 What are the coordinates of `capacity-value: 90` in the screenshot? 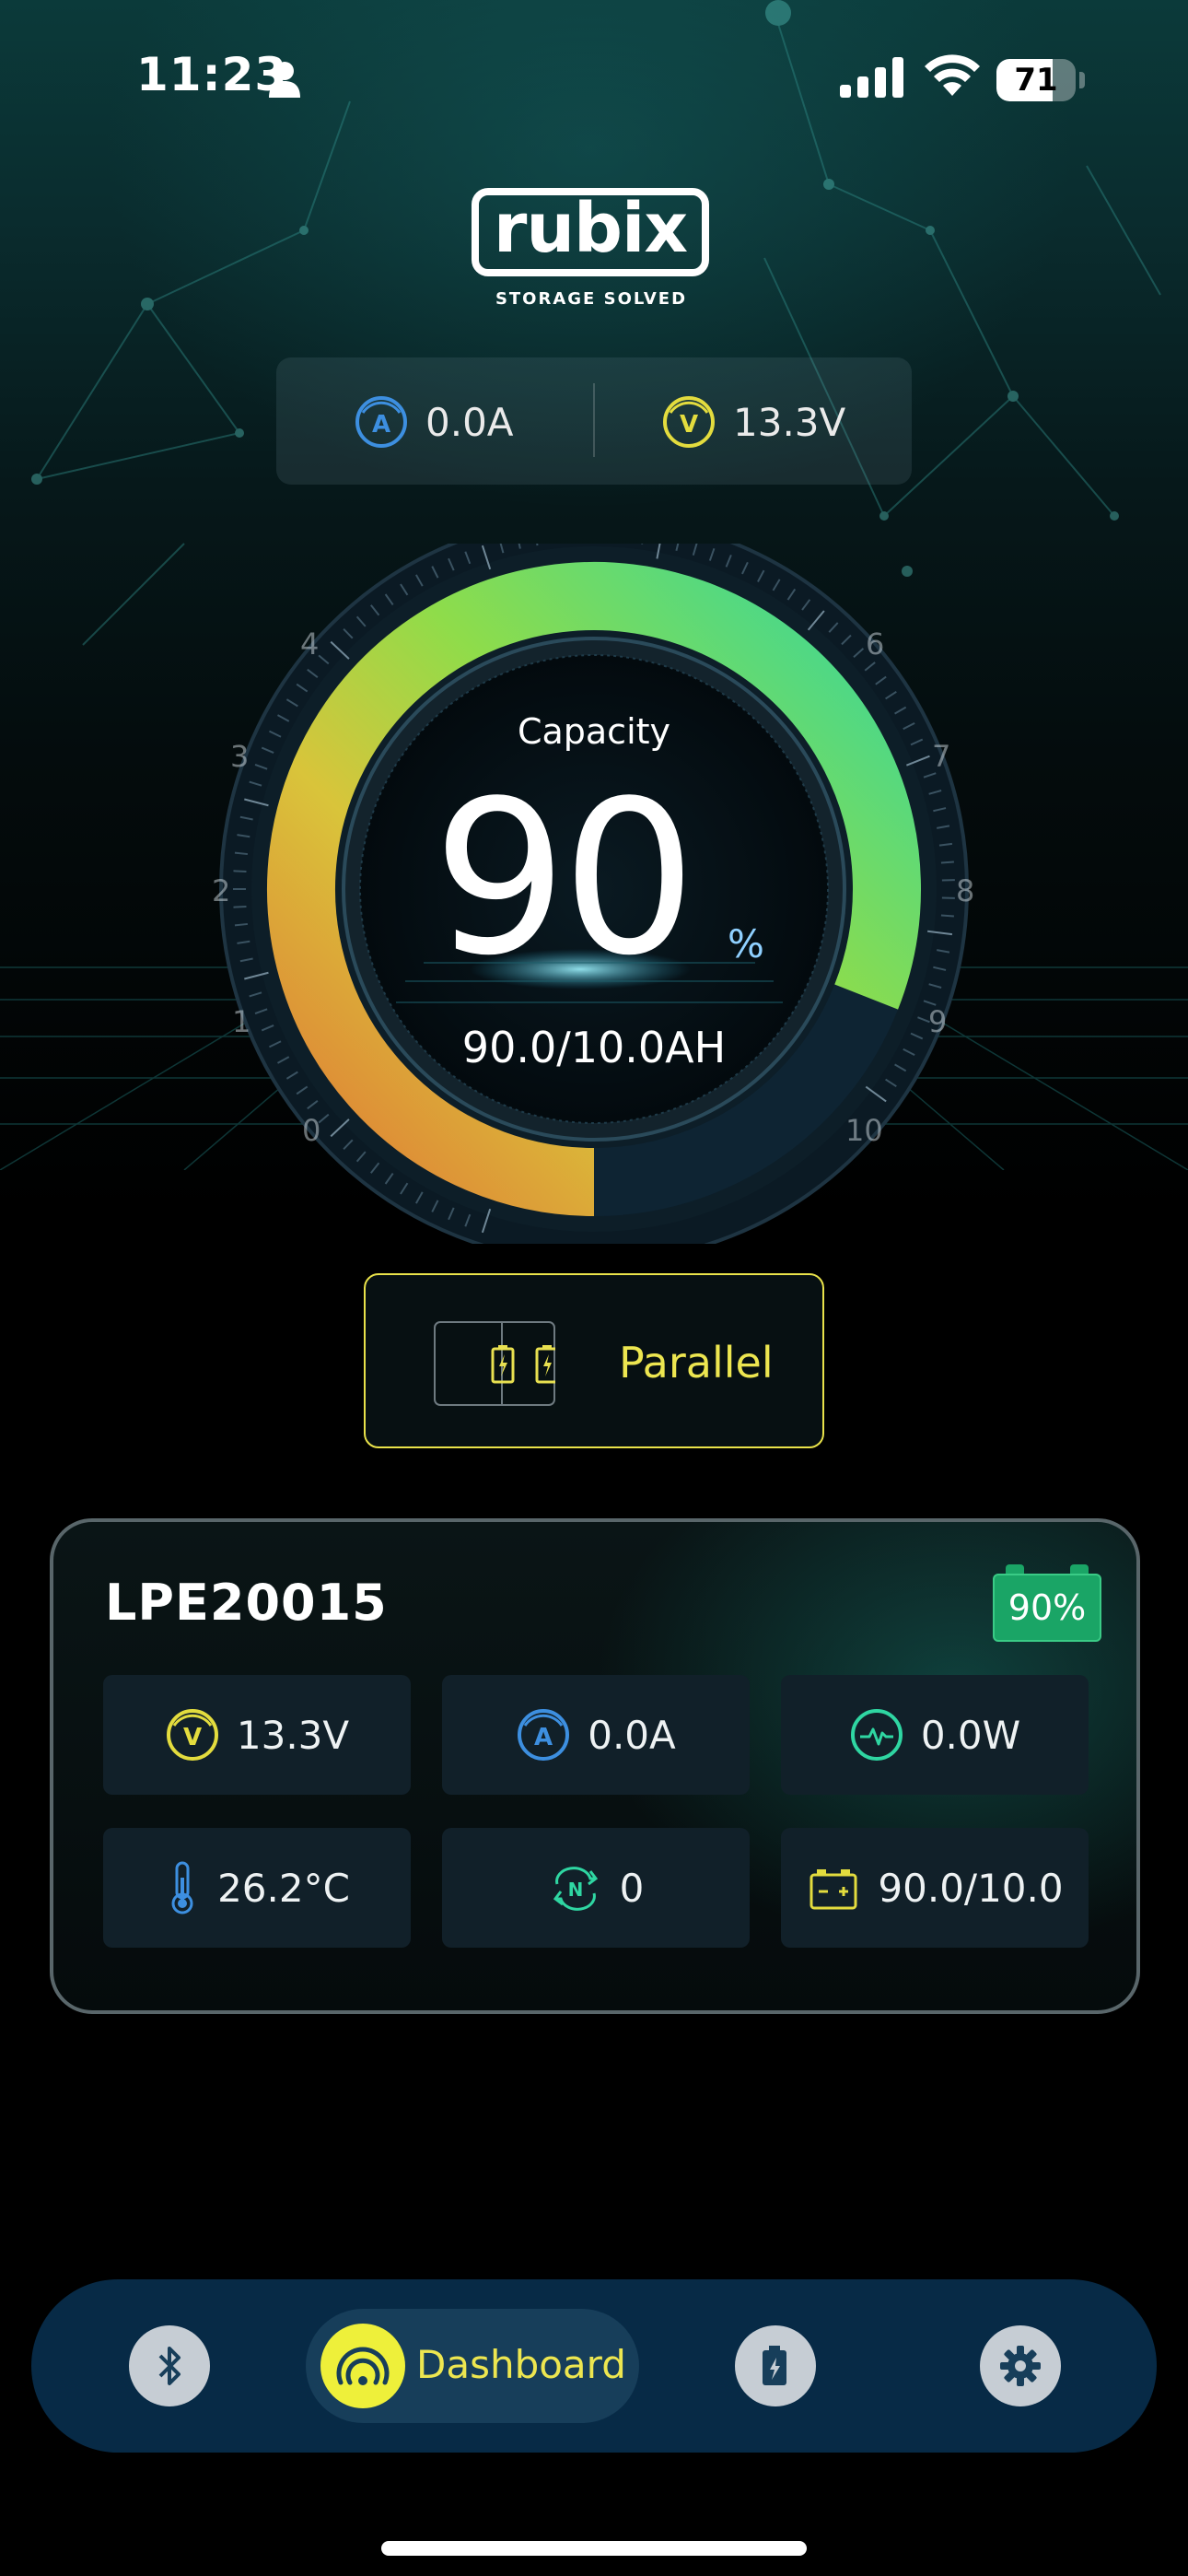 It's located at (564, 879).